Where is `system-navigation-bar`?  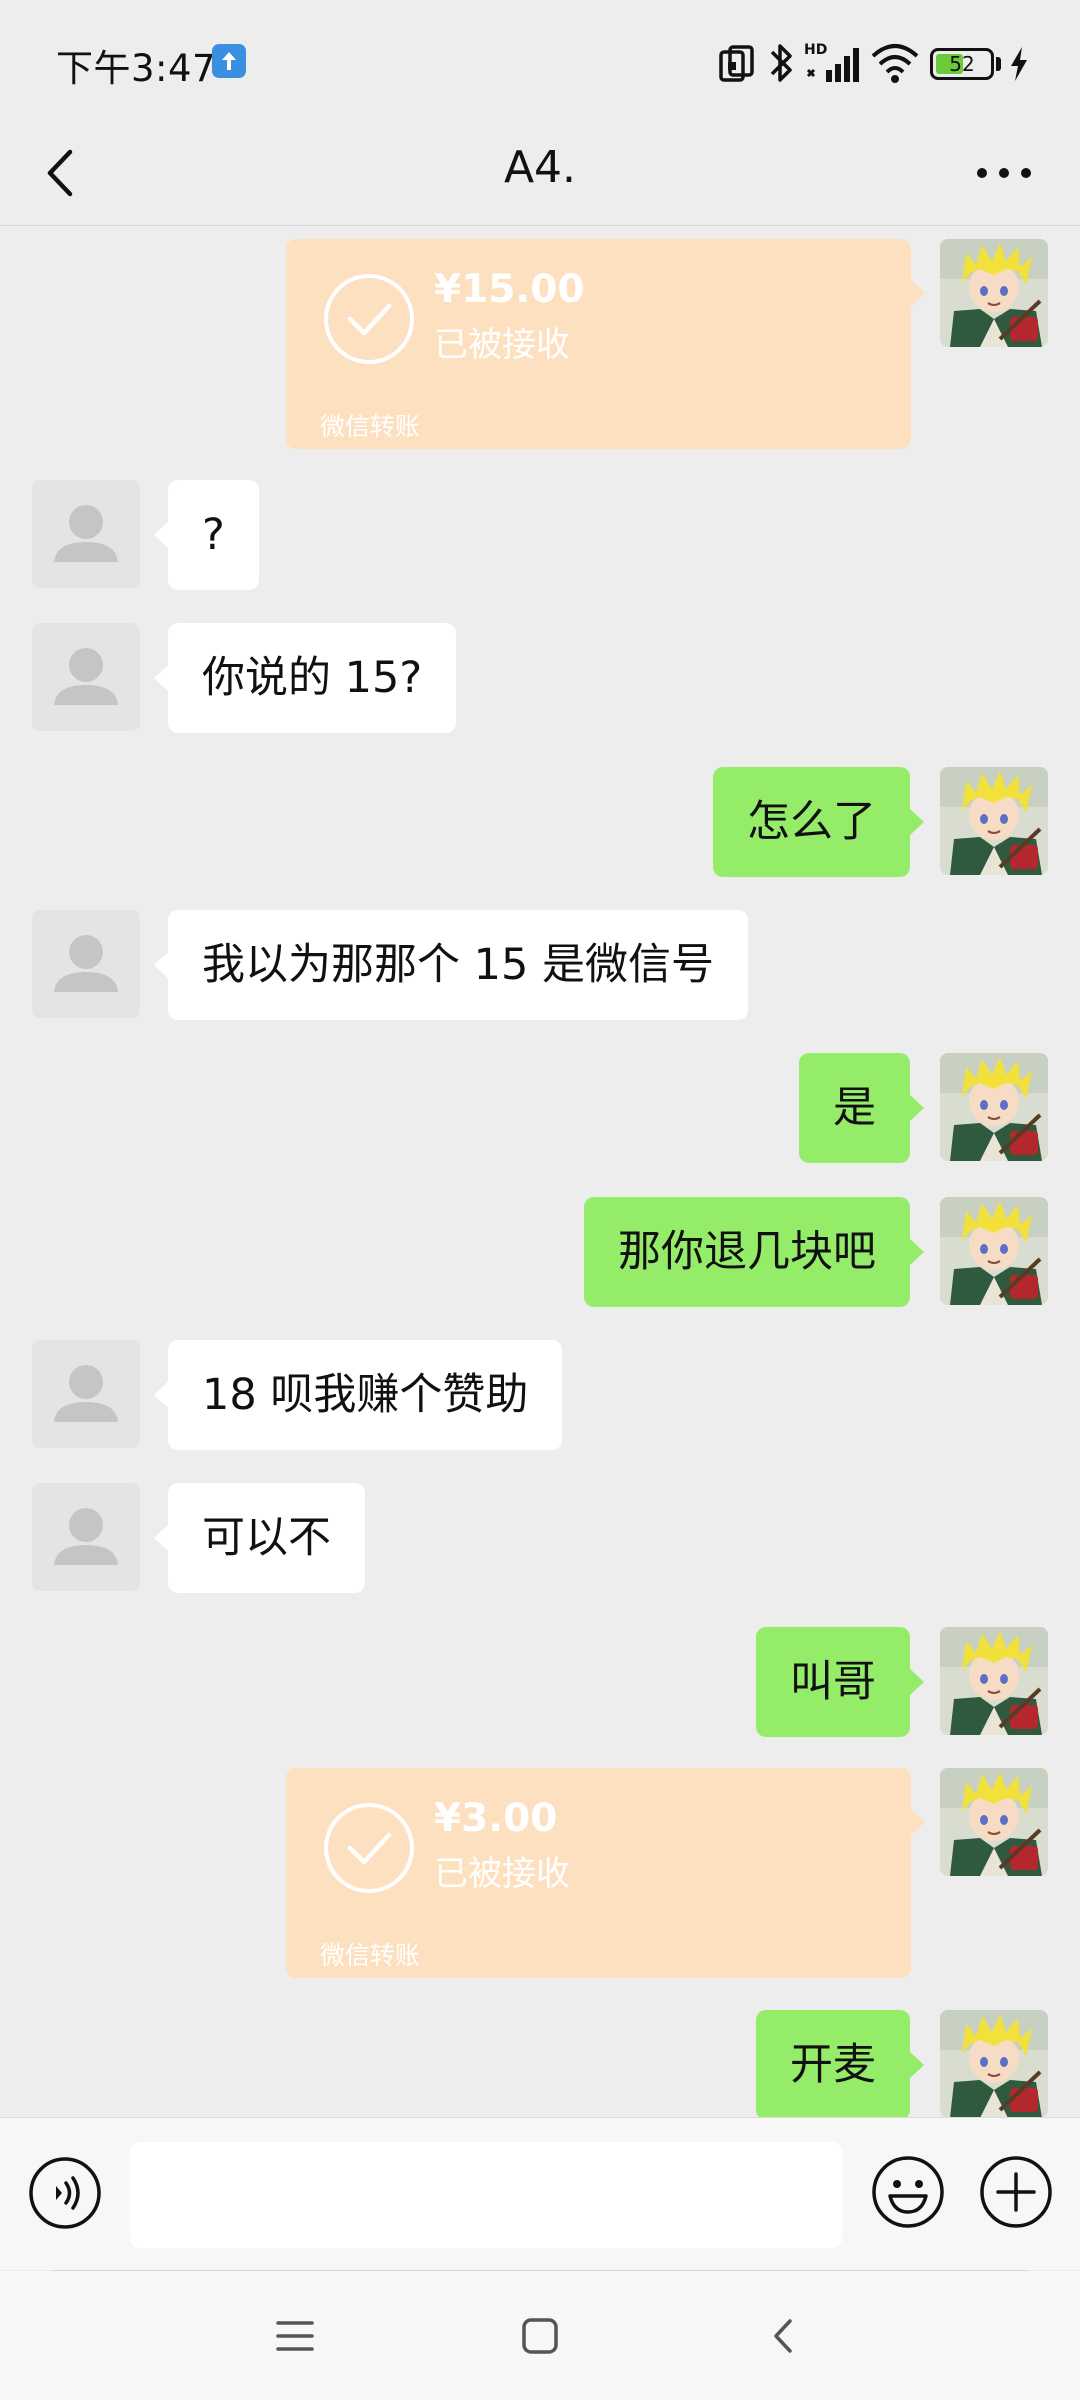
system-navigation-bar is located at coordinates (540, 2335).